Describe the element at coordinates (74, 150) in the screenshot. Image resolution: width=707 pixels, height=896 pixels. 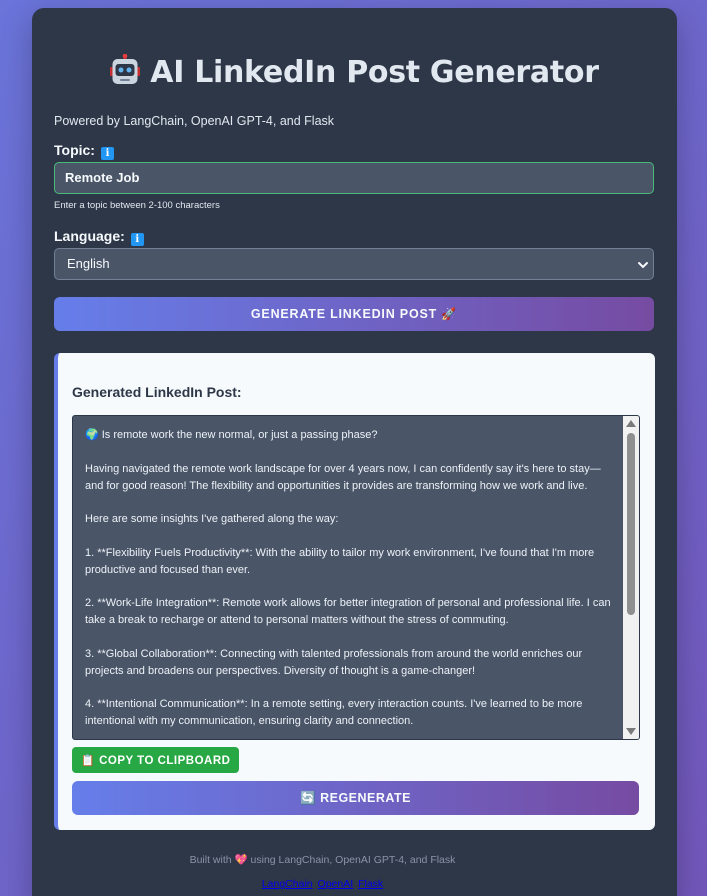
I see `topic-label-text: Topic:` at that location.